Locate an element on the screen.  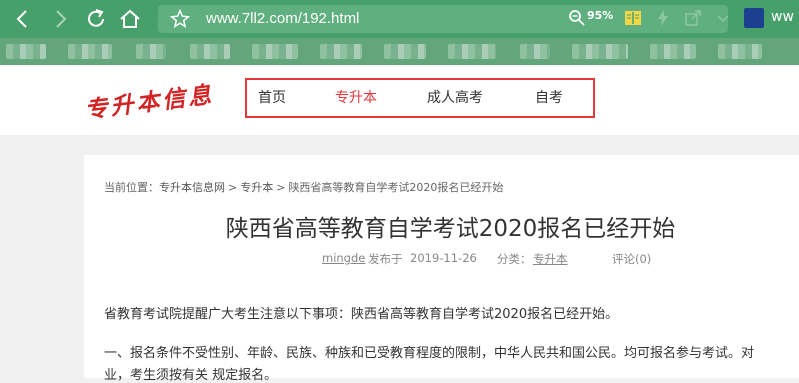
profile-label: ww is located at coordinates (782, 17).